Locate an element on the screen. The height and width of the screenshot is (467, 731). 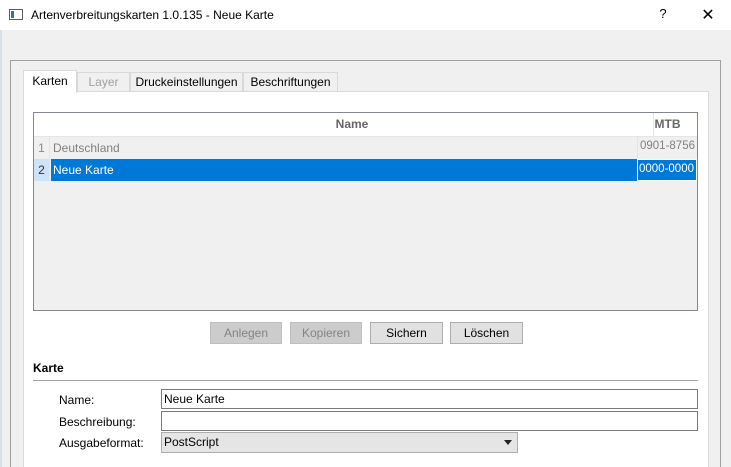
cell-mtb: 0000-0000 is located at coordinates (667, 170).